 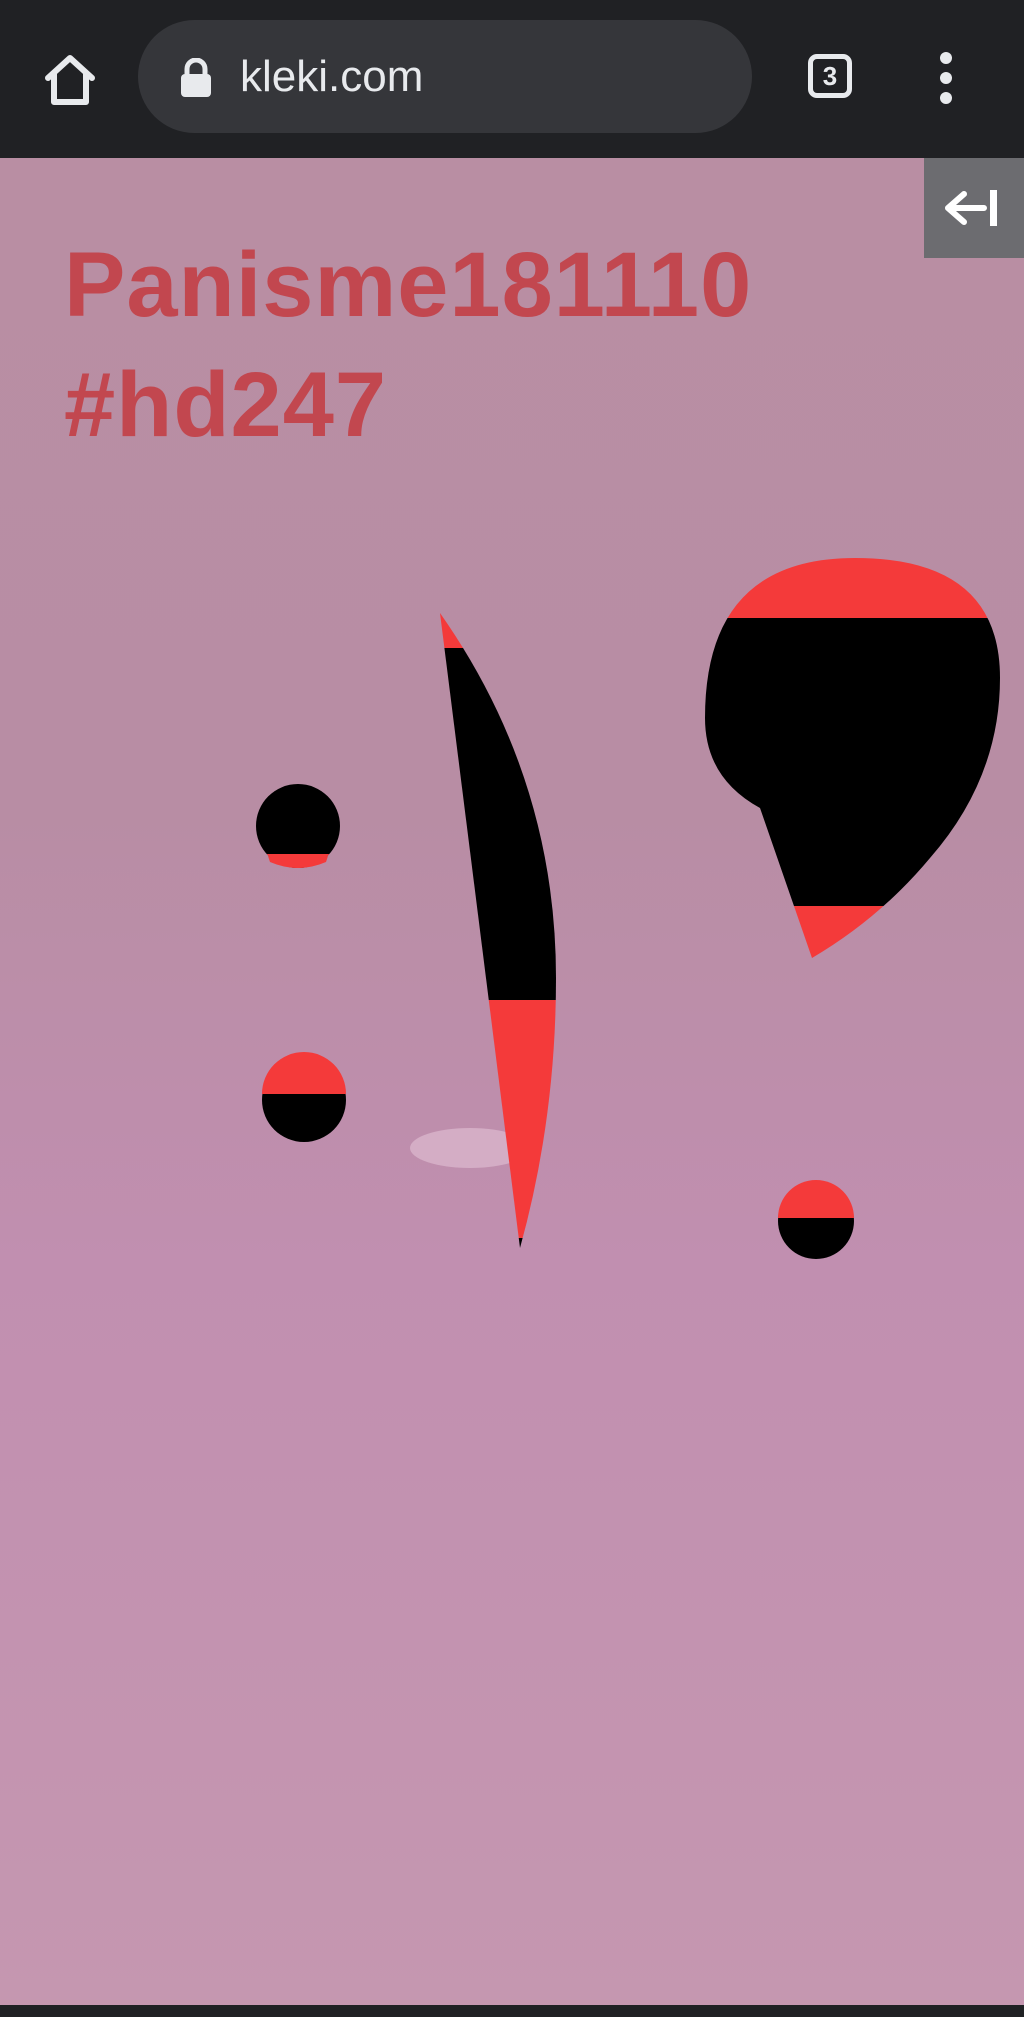 I want to click on more-menu-button, so click(x=946, y=78).